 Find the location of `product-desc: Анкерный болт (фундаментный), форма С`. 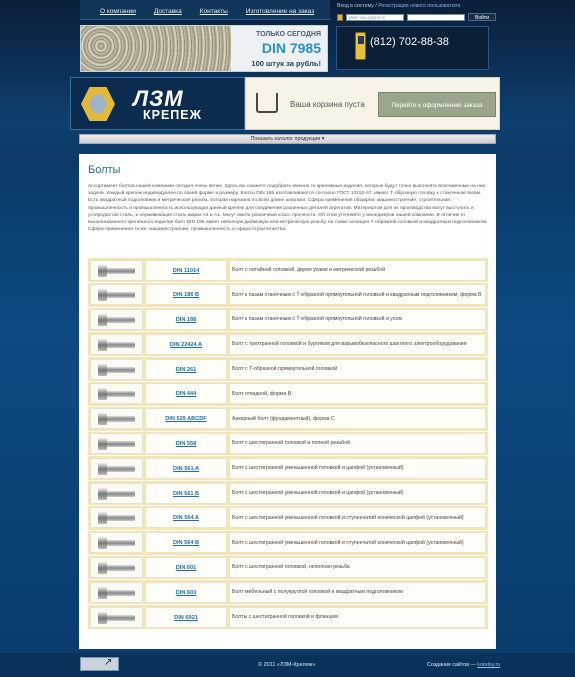

product-desc: Анкерный болт (фундаментный), форма С is located at coordinates (357, 419).